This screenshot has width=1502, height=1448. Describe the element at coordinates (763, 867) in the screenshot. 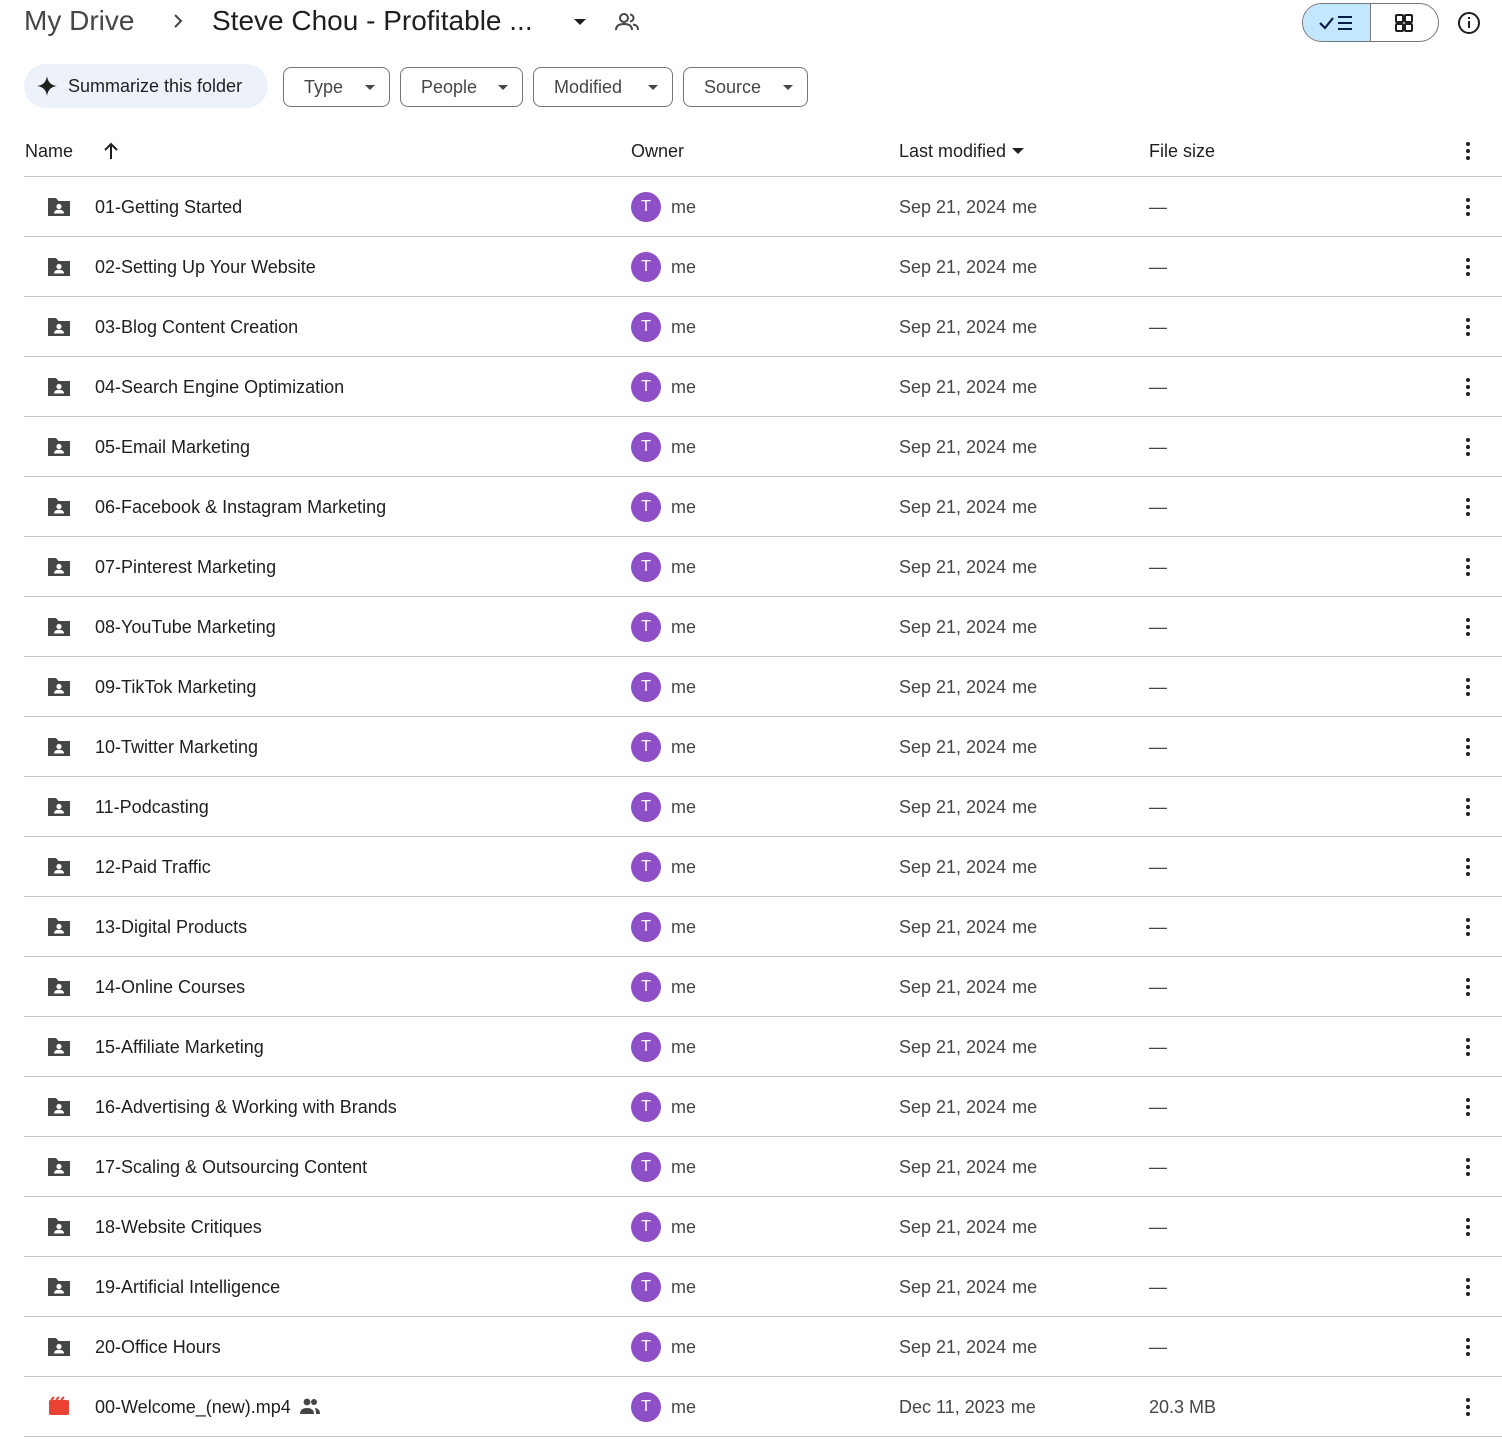

I see `table-row-12: 12-Paid Traffic T me Sep 21, 2024 me —` at that location.